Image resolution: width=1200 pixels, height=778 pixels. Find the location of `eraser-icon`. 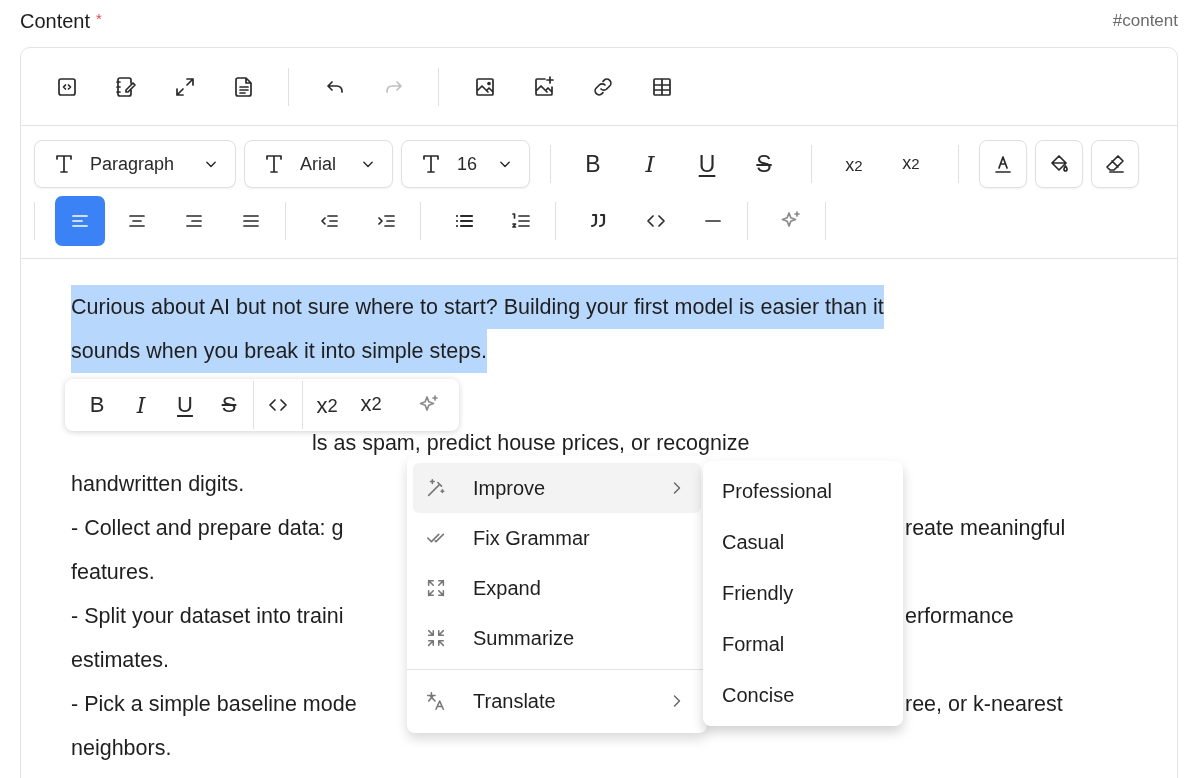

eraser-icon is located at coordinates (1115, 164).